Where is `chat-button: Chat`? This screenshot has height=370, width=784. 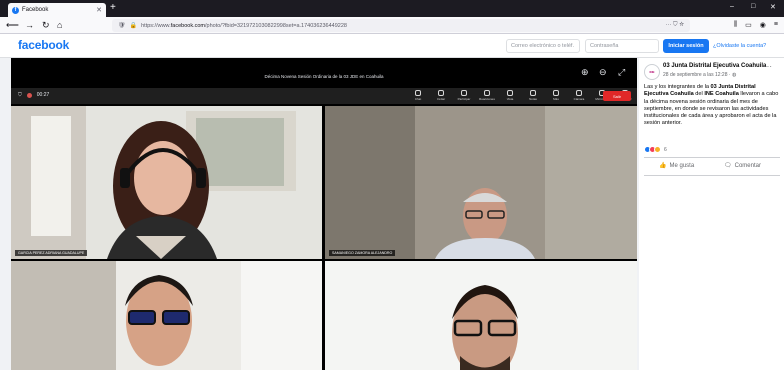 chat-button: Chat is located at coordinates (418, 96).